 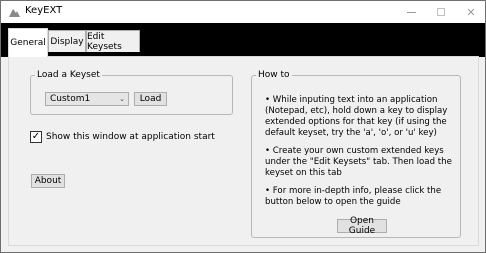 I want to click on keyset-select-value: Custom1, so click(x=70, y=99).